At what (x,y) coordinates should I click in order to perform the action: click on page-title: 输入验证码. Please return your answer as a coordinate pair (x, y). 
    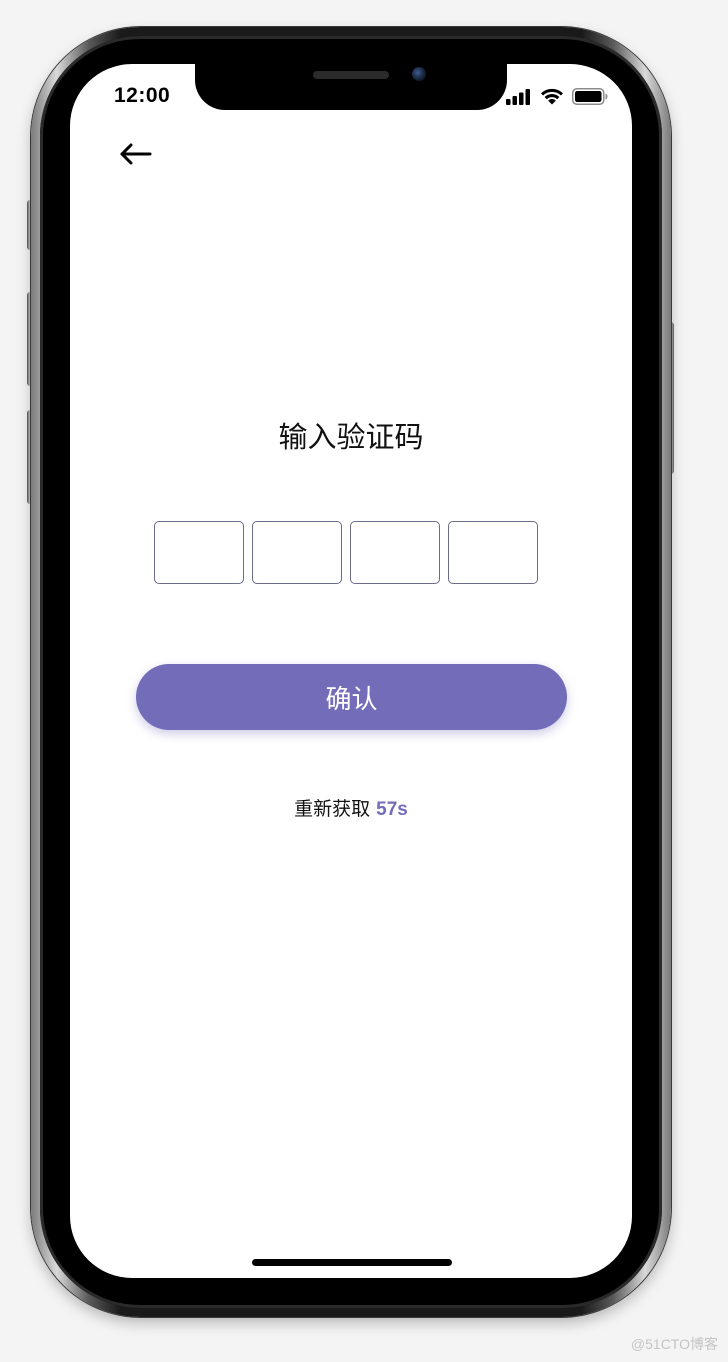
    Looking at the image, I should click on (351, 437).